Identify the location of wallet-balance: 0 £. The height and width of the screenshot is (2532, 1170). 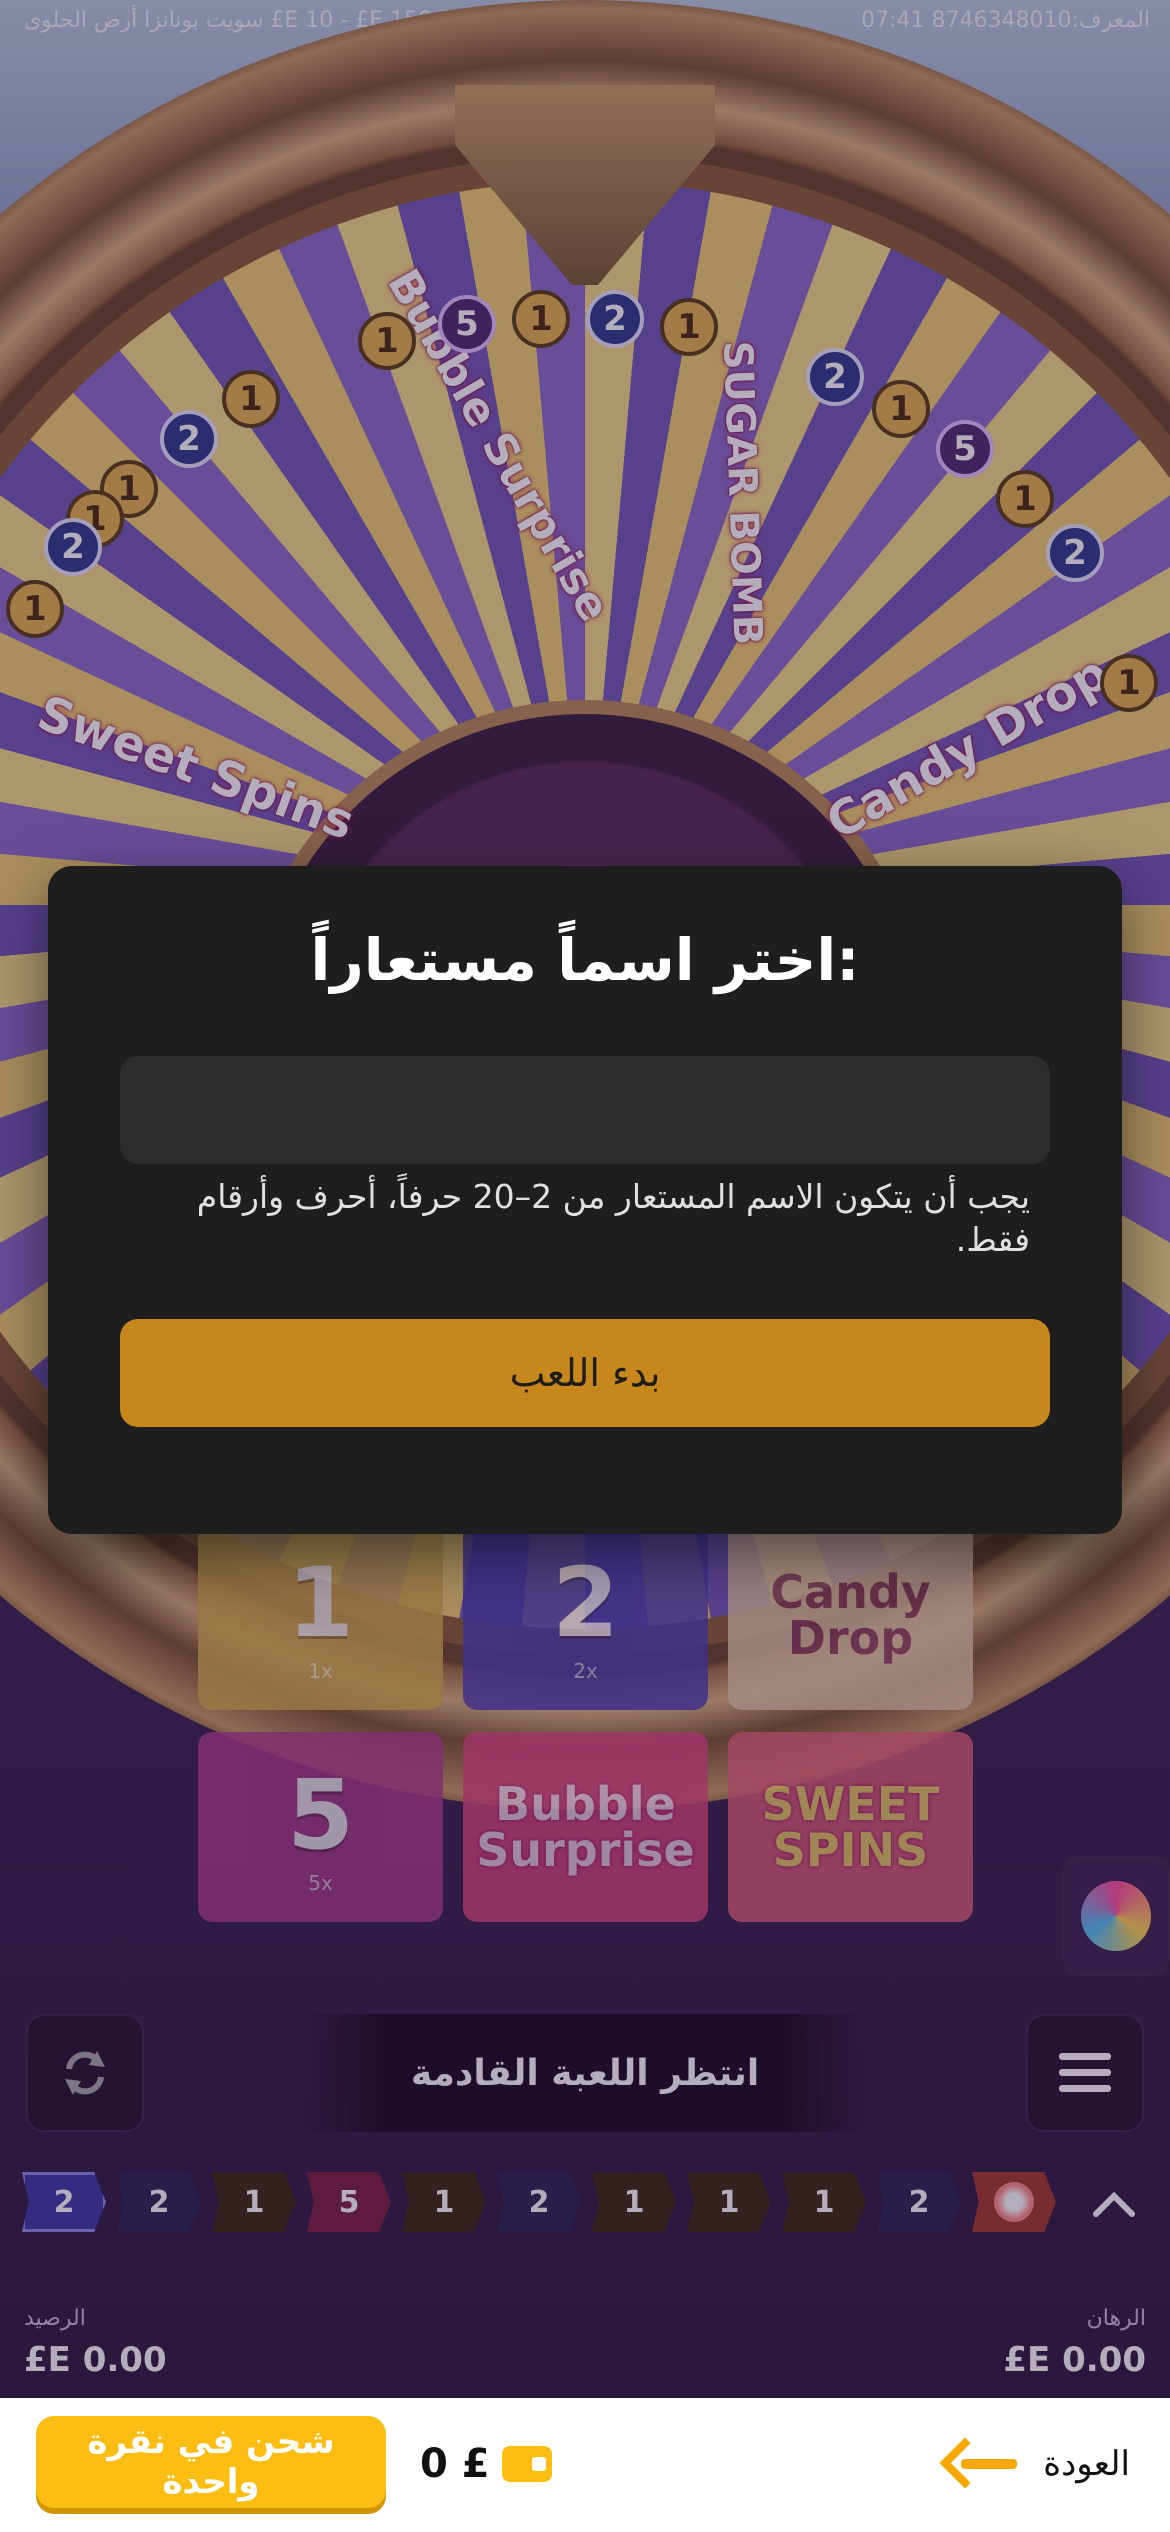
(486, 2464).